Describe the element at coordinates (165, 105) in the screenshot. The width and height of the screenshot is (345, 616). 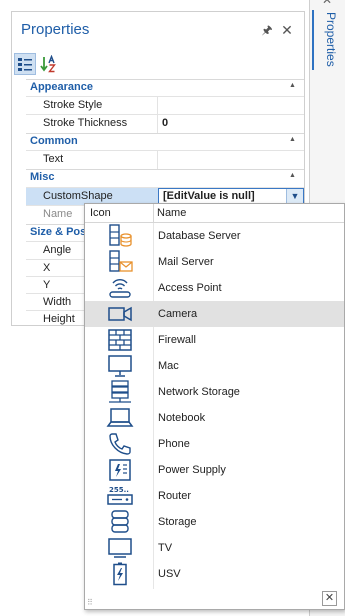
I see `property-row-stroke-style: Stroke Style` at that location.